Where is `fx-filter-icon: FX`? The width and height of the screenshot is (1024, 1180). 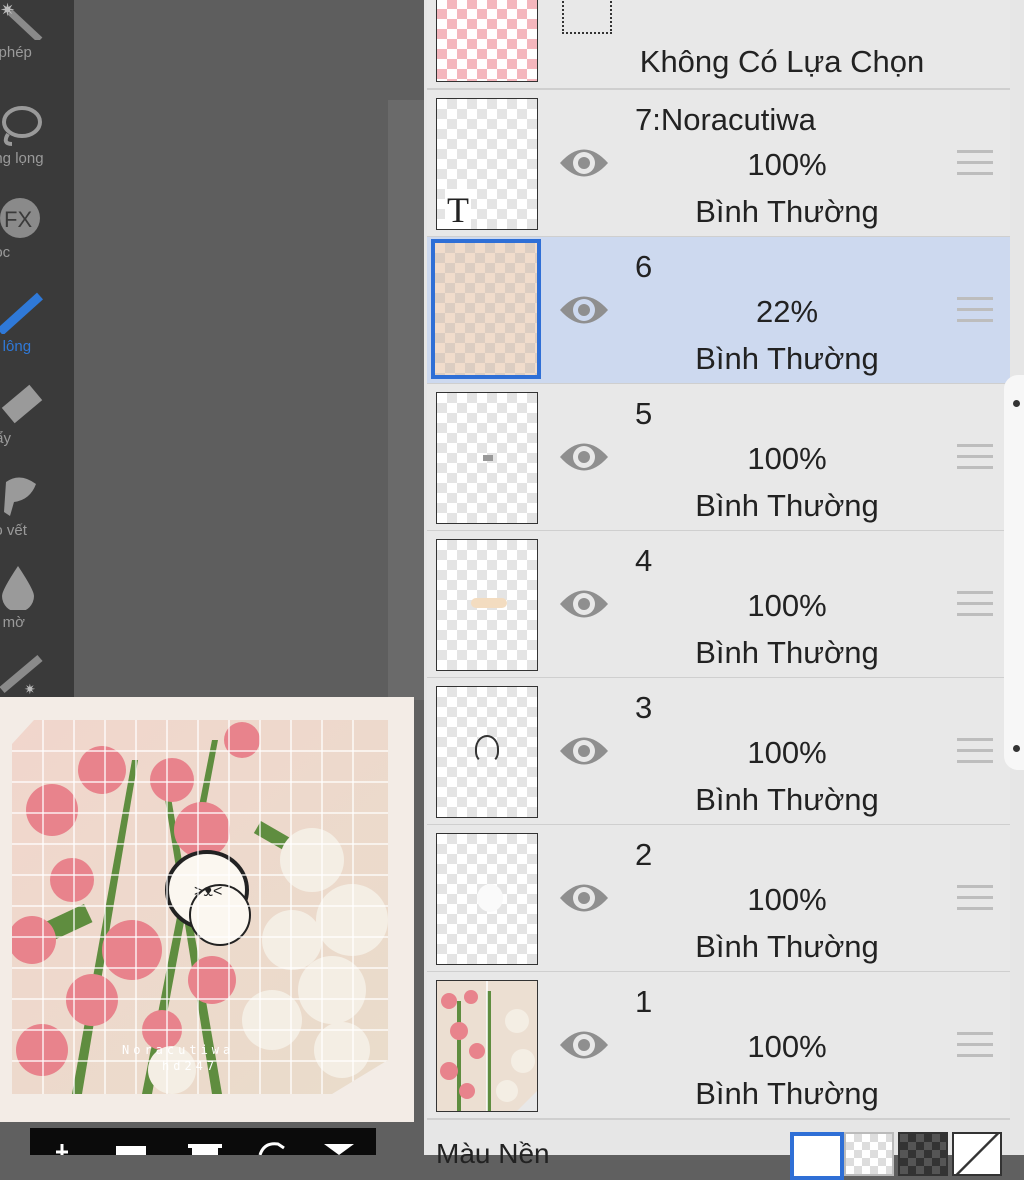 fx-filter-icon: FX is located at coordinates (20, 218).